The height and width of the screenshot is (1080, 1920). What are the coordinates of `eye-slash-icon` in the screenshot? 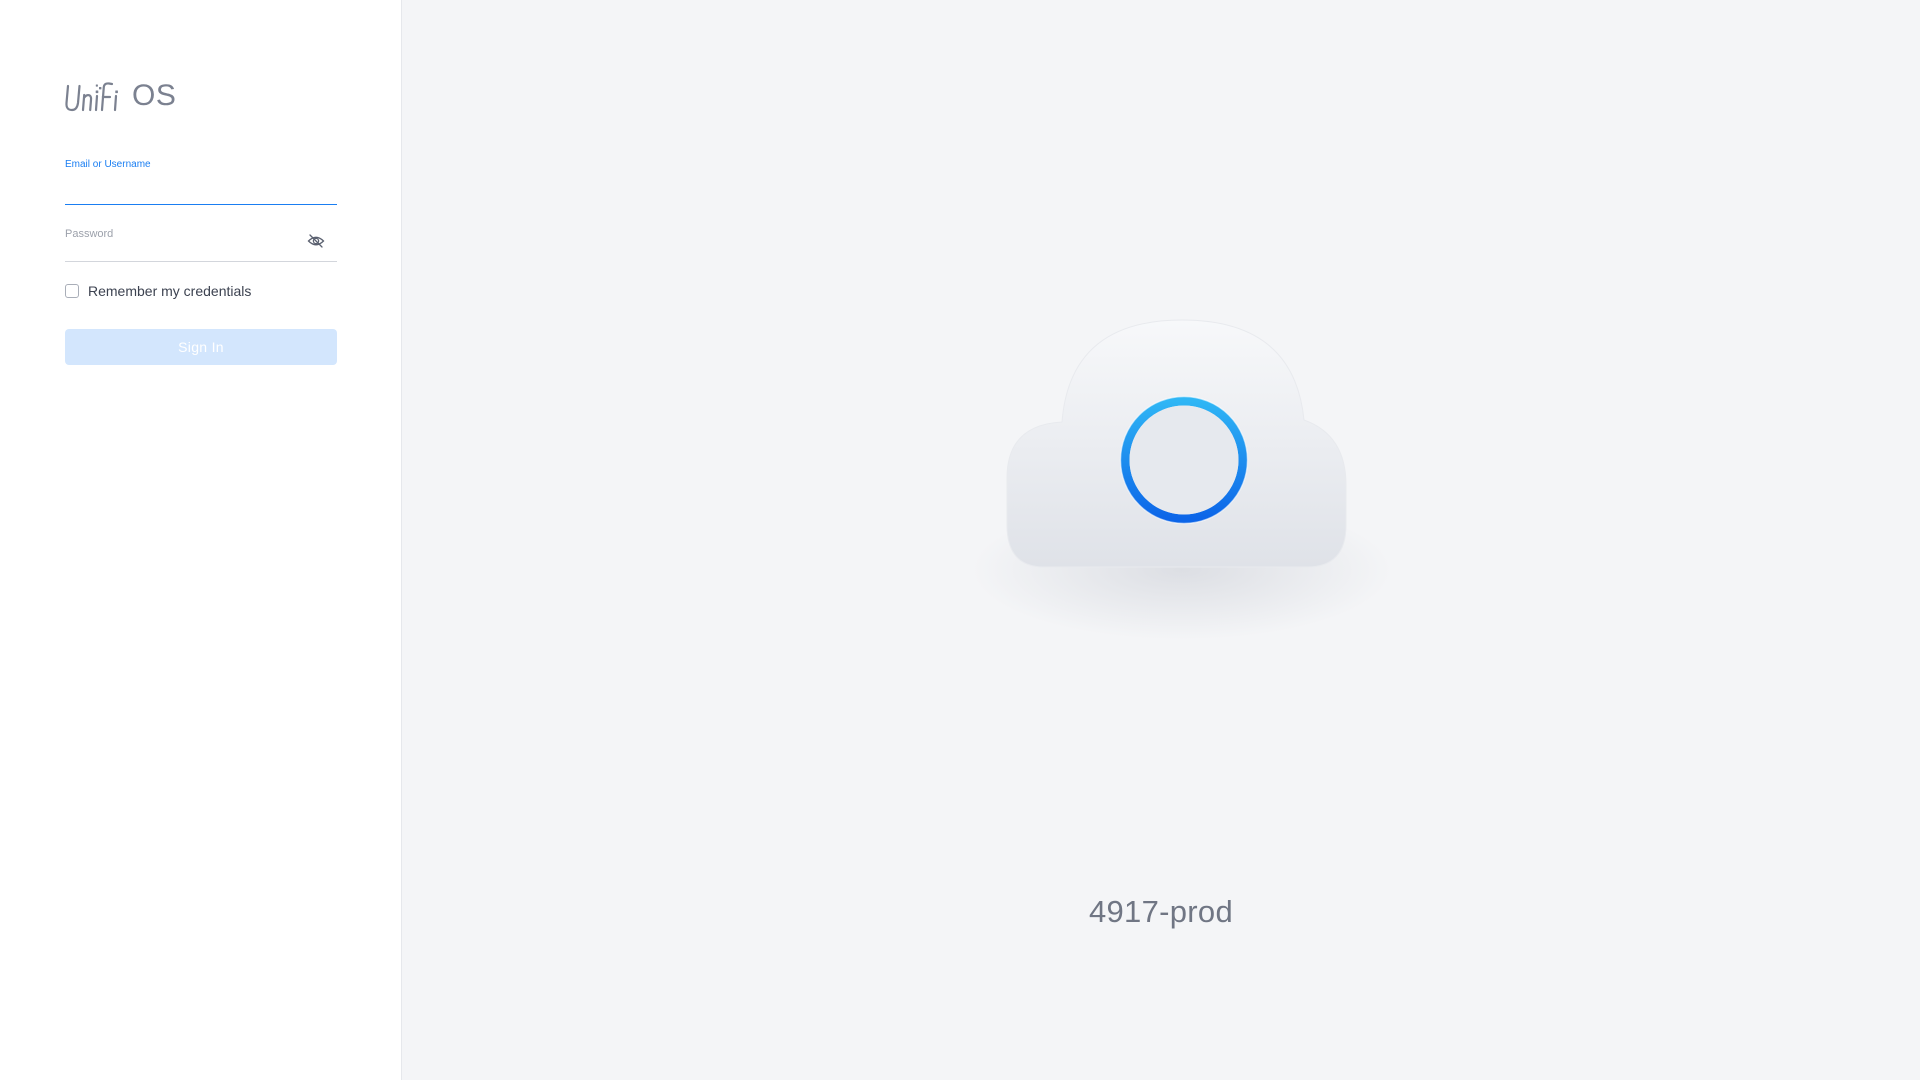 It's located at (316, 241).